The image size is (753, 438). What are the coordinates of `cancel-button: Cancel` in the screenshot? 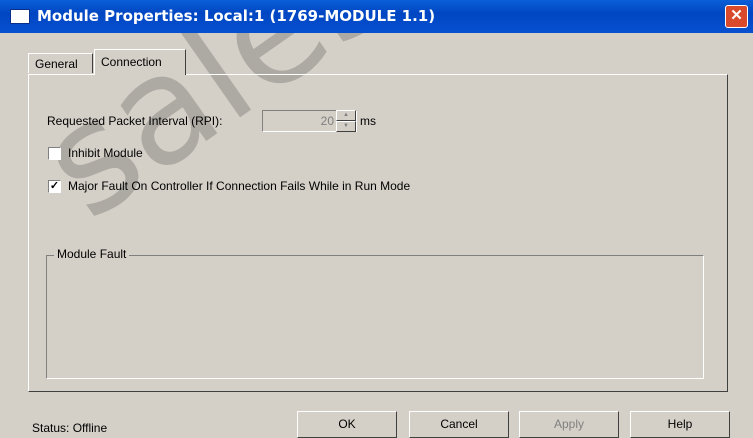 It's located at (459, 424).